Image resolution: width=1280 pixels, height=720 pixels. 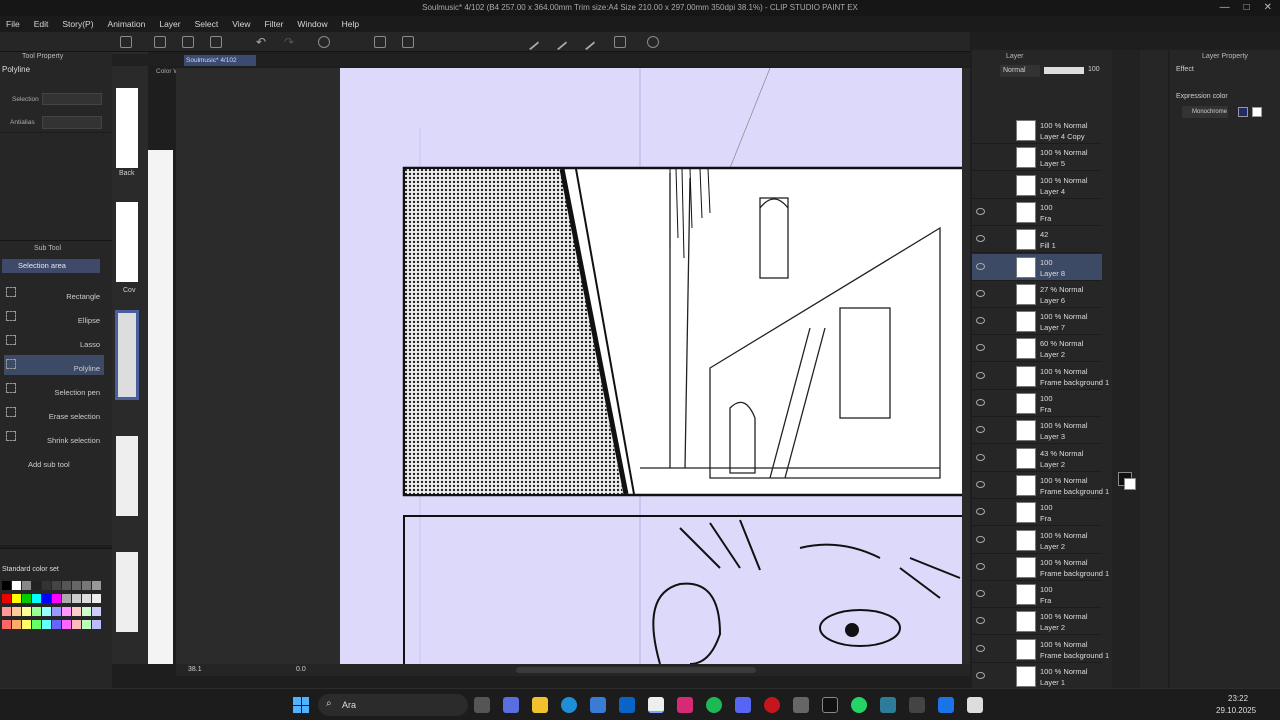 What do you see at coordinates (1037, 267) in the screenshot?
I see `layer-row: 100 Layer 8` at bounding box center [1037, 267].